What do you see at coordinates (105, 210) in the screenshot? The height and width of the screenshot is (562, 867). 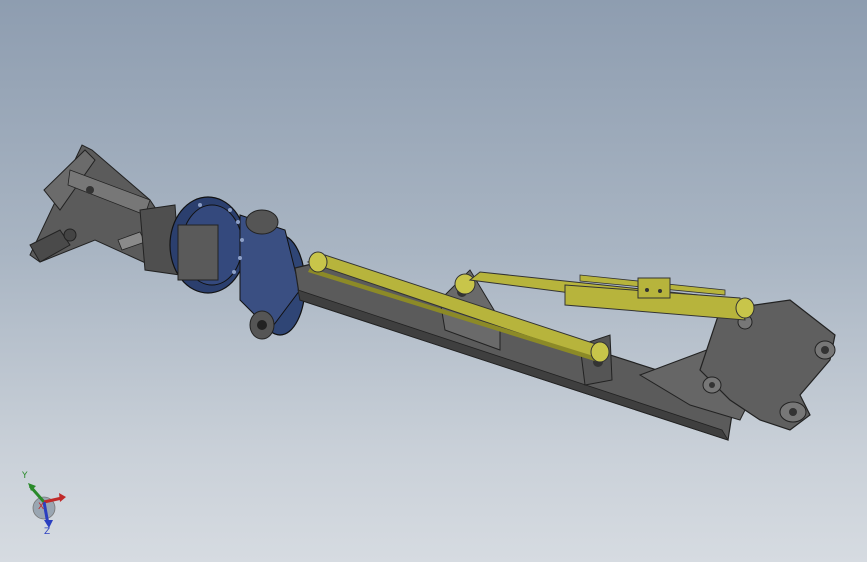 I see `mounting-bracket` at bounding box center [105, 210].